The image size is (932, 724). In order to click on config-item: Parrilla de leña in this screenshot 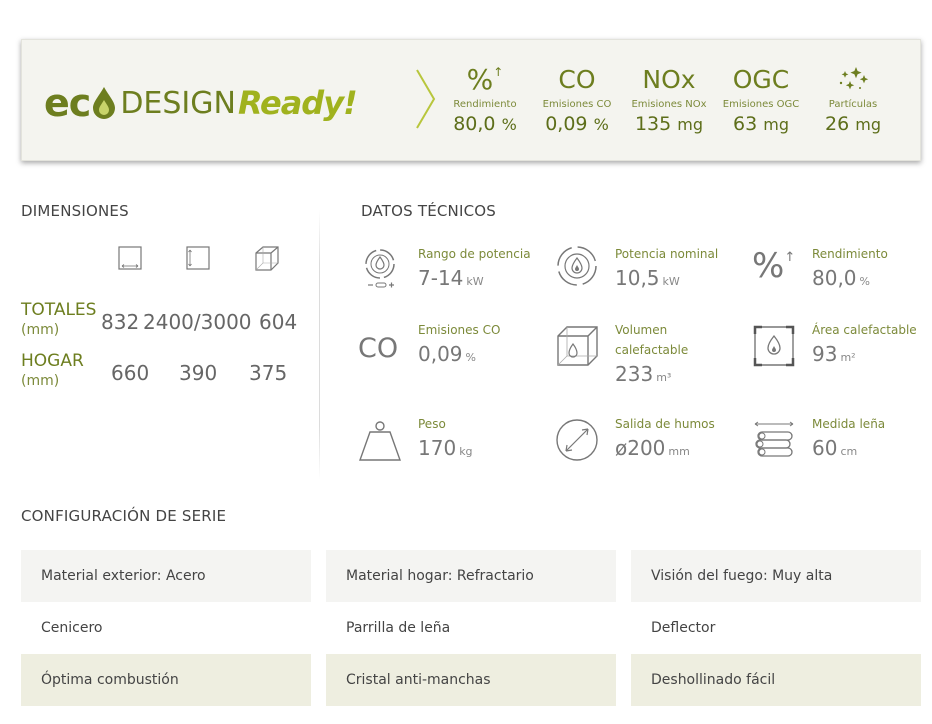, I will do `click(471, 628)`.